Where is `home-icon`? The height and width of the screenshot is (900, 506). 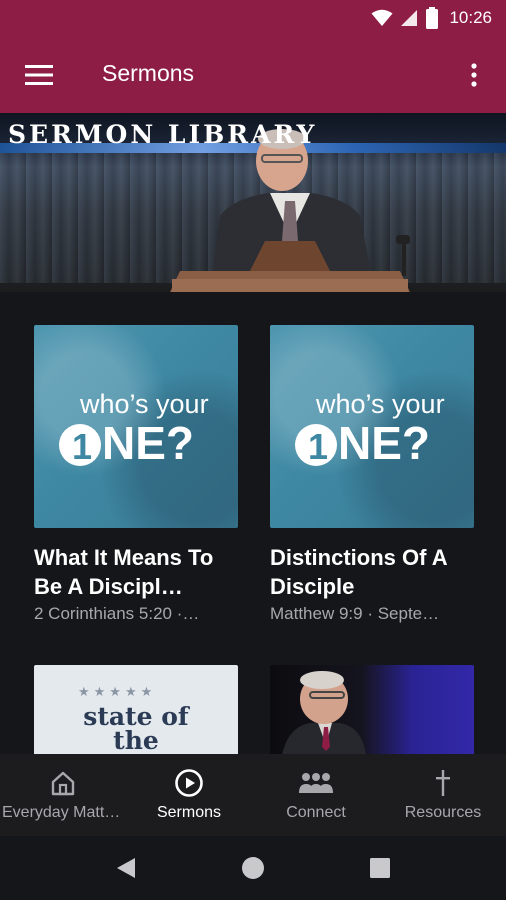 home-icon is located at coordinates (63, 783).